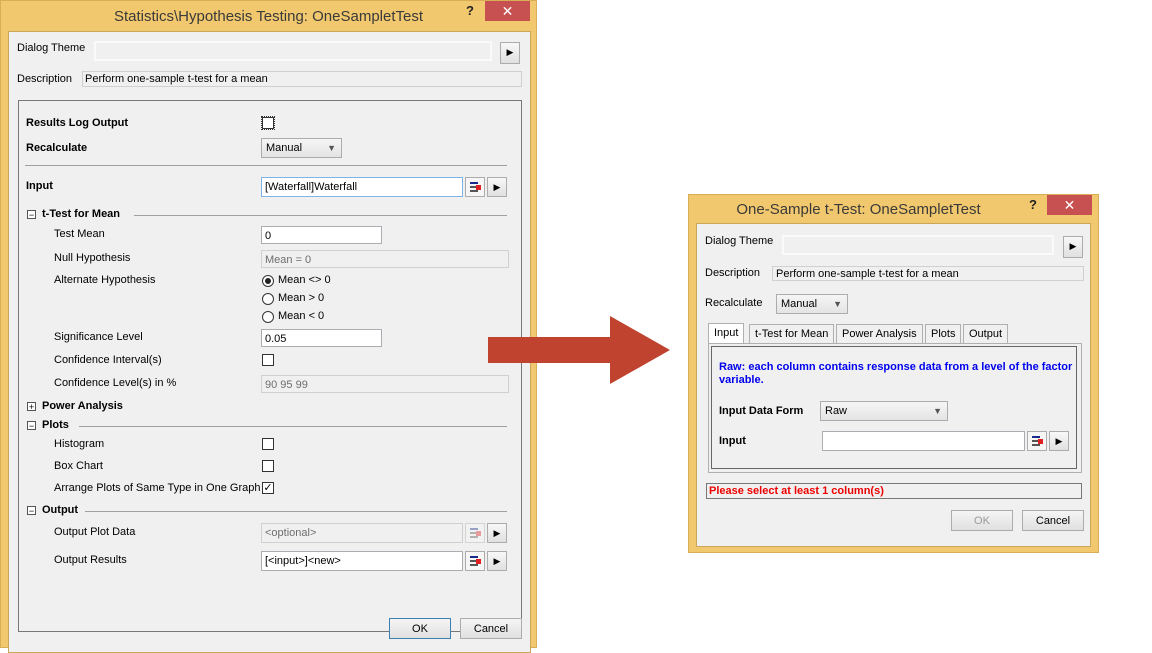  Describe the element at coordinates (321, 338) in the screenshot. I see `significance-field: 0.05` at that location.